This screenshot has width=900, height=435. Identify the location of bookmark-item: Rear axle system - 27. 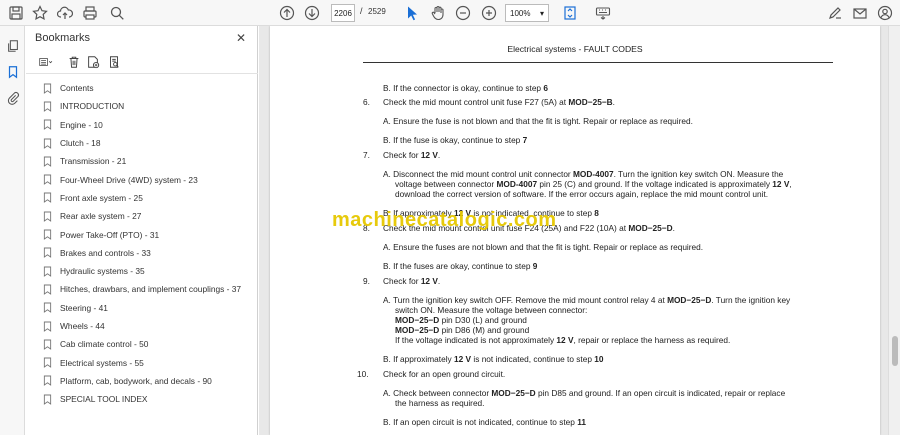
(142, 216).